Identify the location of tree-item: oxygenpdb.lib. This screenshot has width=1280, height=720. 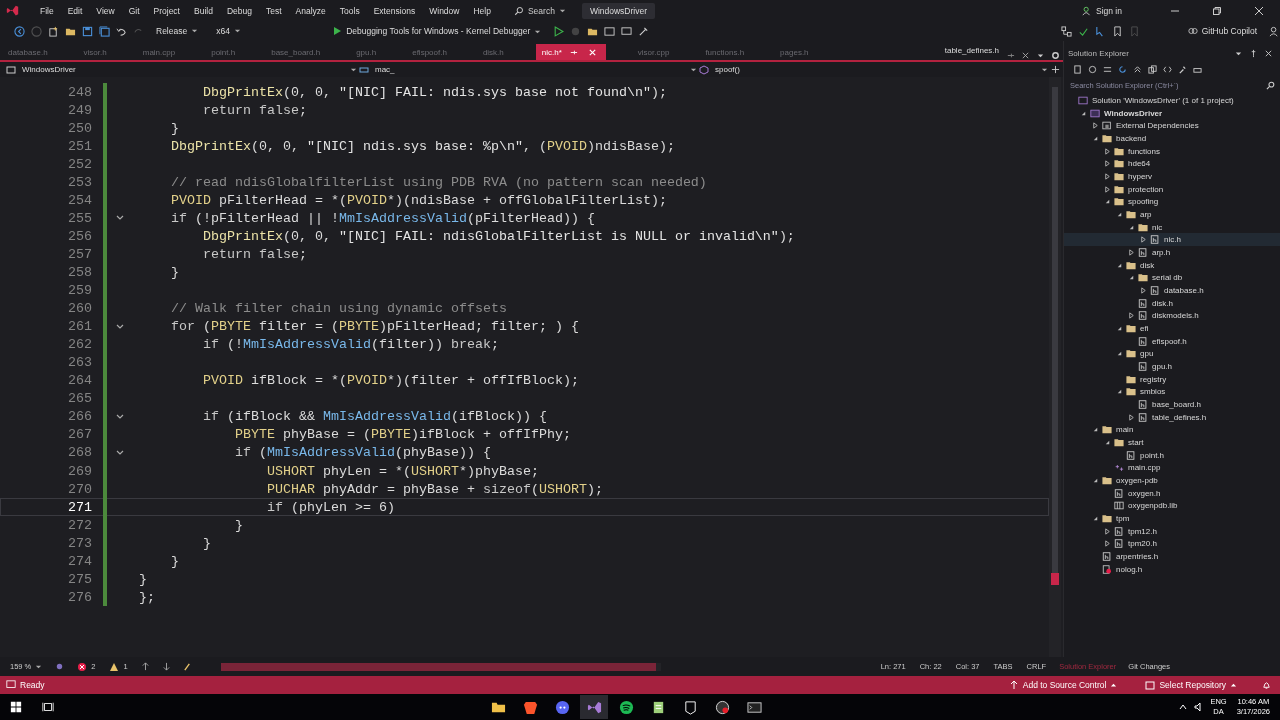
(1172, 506).